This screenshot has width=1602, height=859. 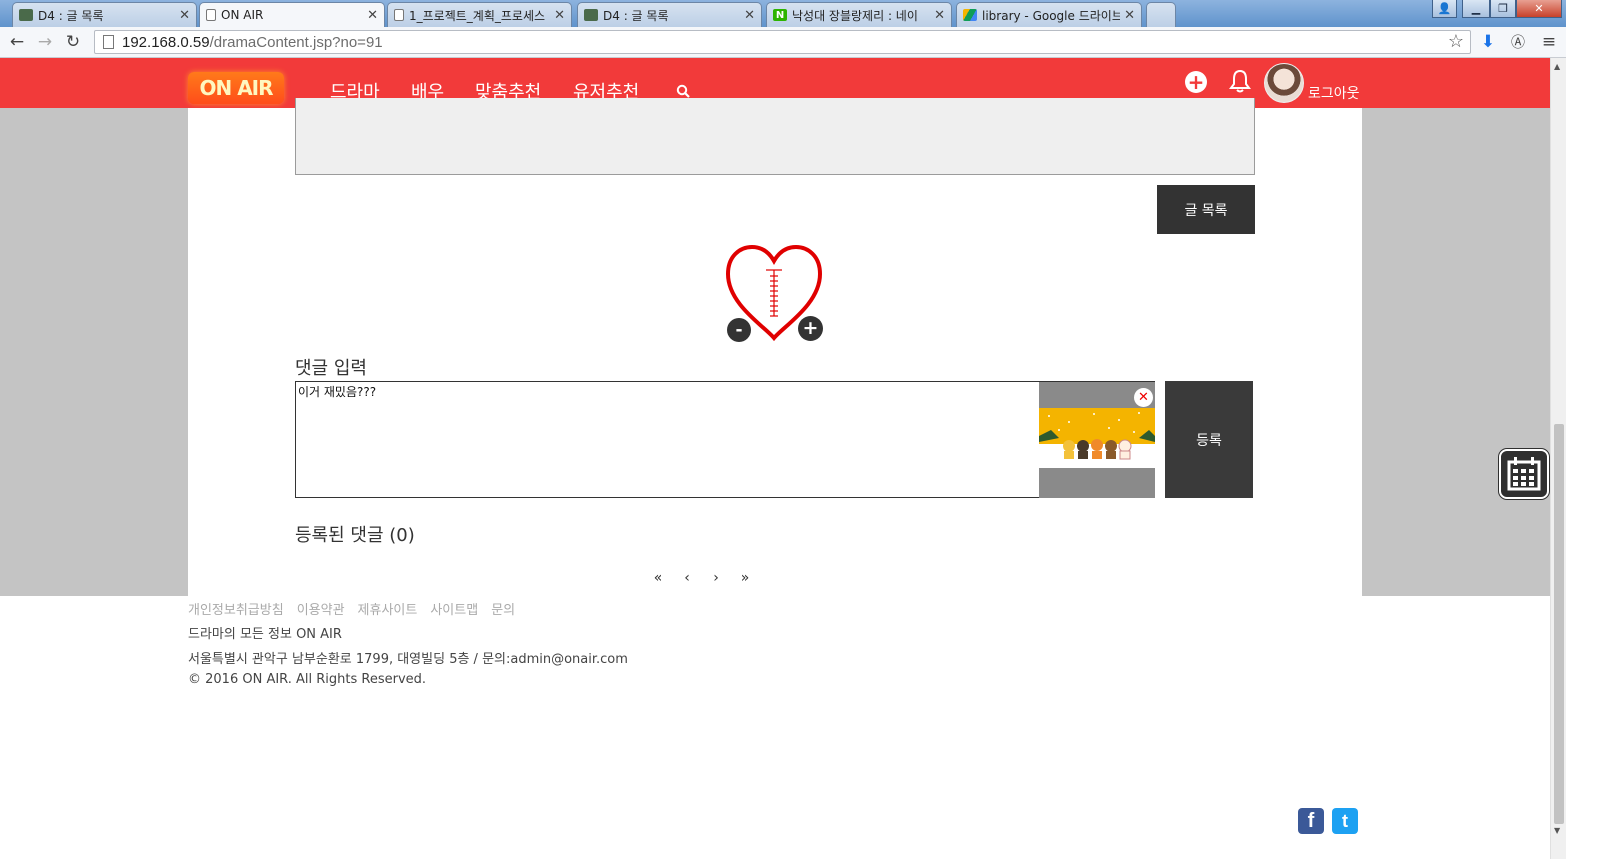 What do you see at coordinates (1161, 14) in the screenshot?
I see `new-tab-button` at bounding box center [1161, 14].